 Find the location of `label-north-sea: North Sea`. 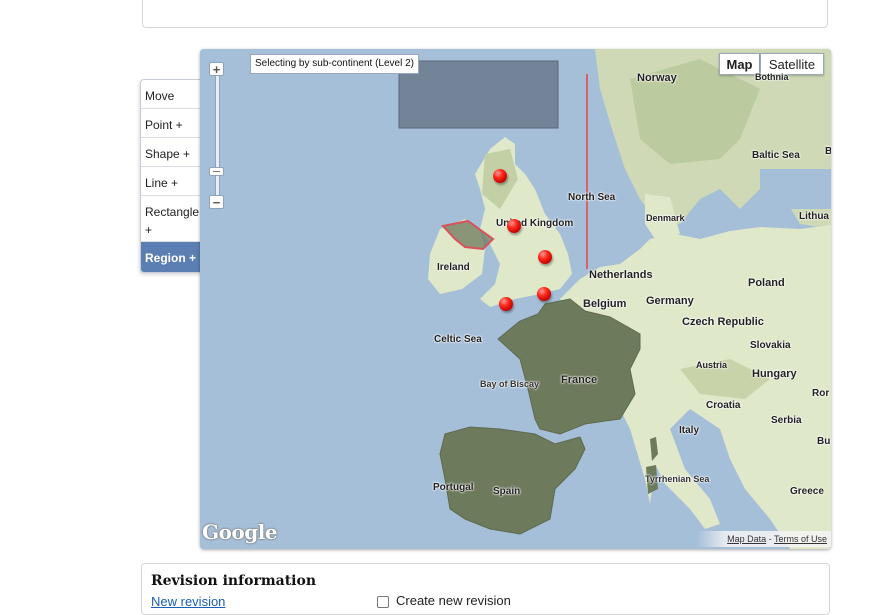

label-north-sea: North Sea is located at coordinates (592, 197).